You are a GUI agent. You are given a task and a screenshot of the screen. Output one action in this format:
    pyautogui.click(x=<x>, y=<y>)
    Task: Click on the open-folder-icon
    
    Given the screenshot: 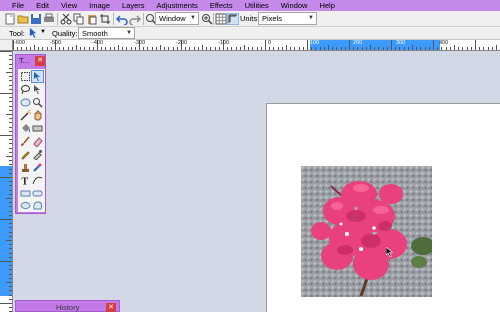 What is the action you would take?
    pyautogui.click(x=23, y=19)
    